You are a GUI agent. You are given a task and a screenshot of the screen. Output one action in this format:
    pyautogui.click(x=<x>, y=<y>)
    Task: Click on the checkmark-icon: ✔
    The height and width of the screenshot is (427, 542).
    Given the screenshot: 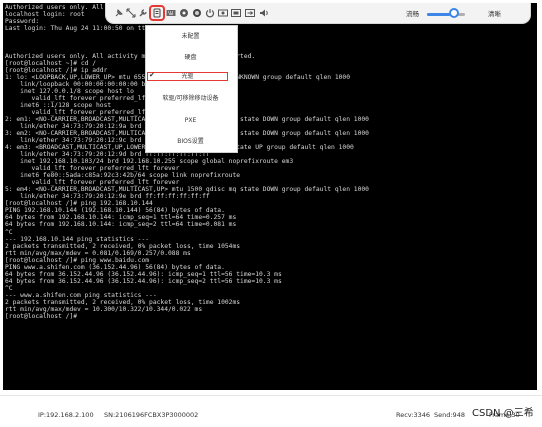 What is the action you would take?
    pyautogui.click(x=152, y=75)
    